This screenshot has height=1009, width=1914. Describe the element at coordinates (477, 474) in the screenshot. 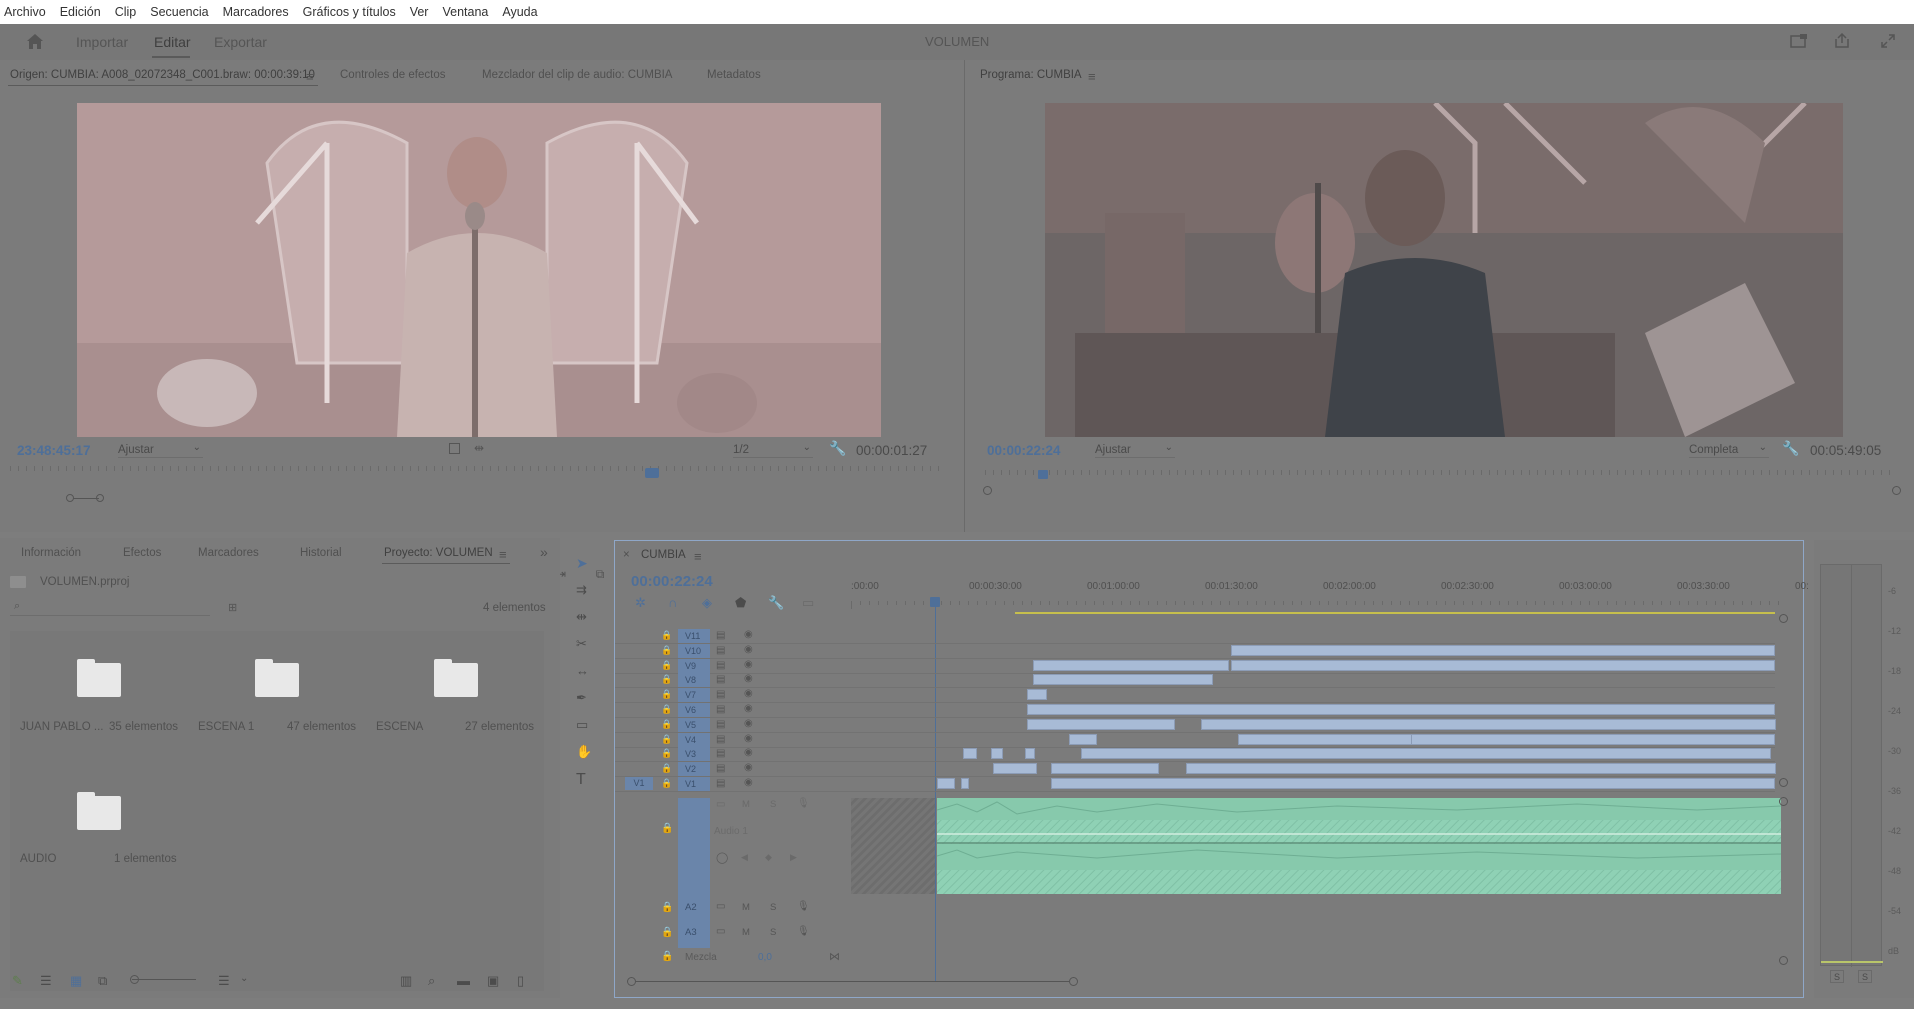

I see `source-scrubber` at that location.